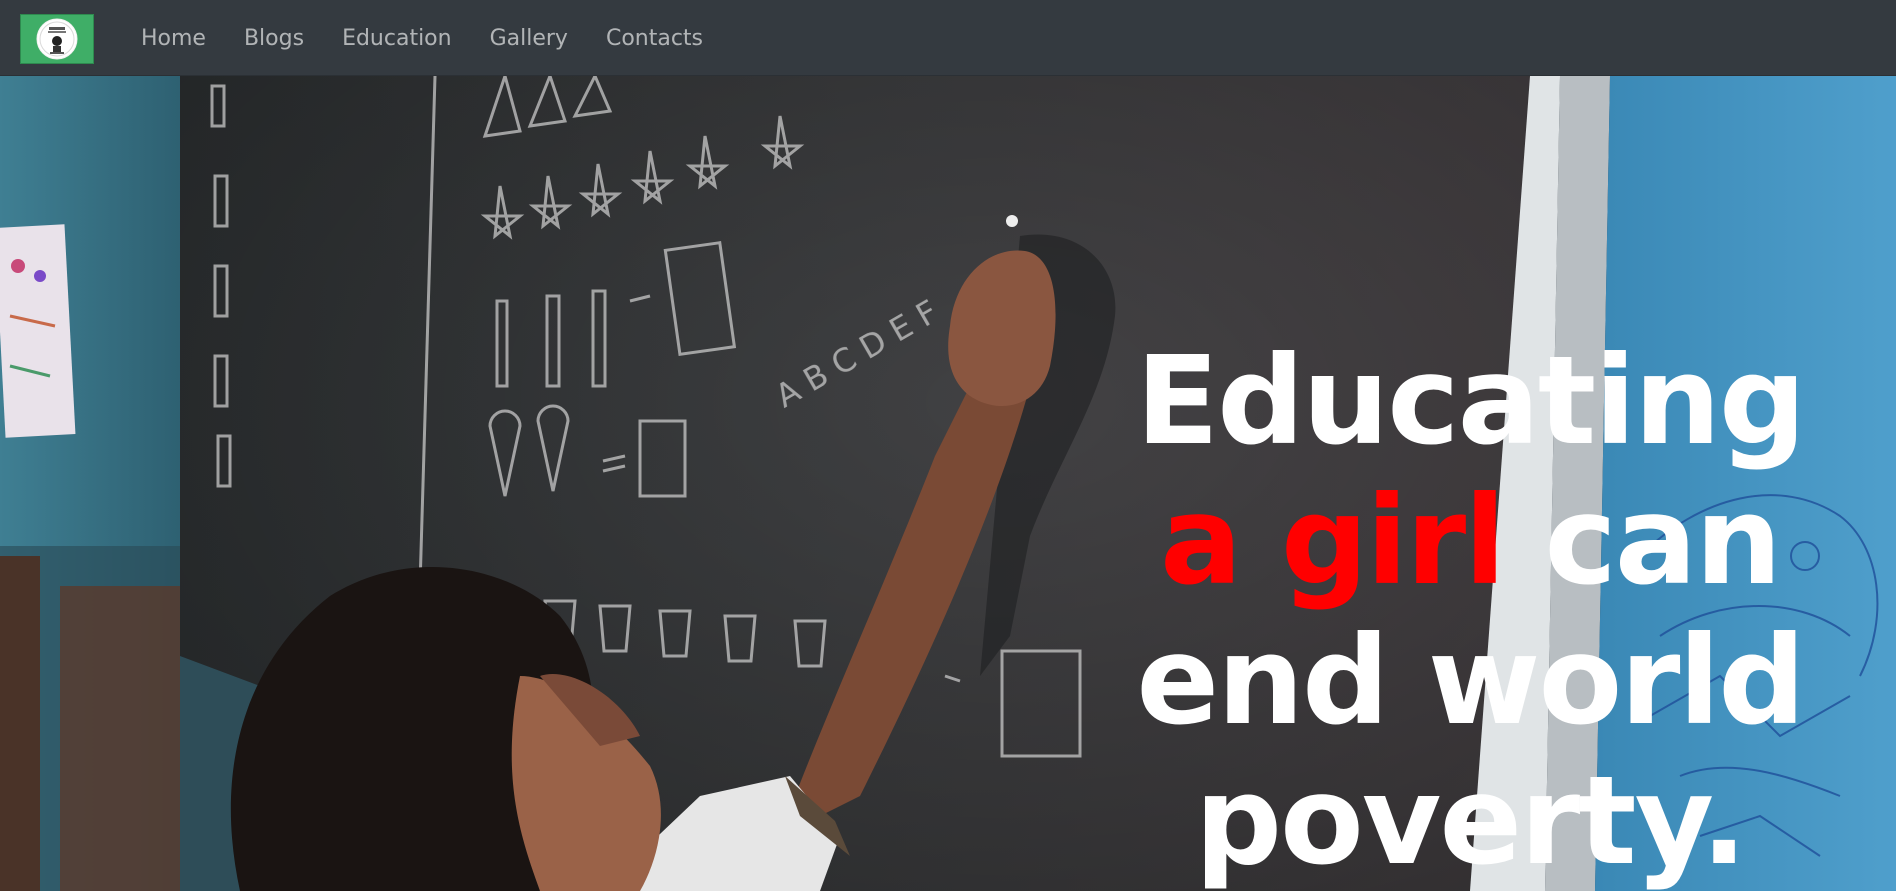 This screenshot has height=891, width=1896. What do you see at coordinates (38, 331) in the screenshot?
I see `wall-poster` at bounding box center [38, 331].